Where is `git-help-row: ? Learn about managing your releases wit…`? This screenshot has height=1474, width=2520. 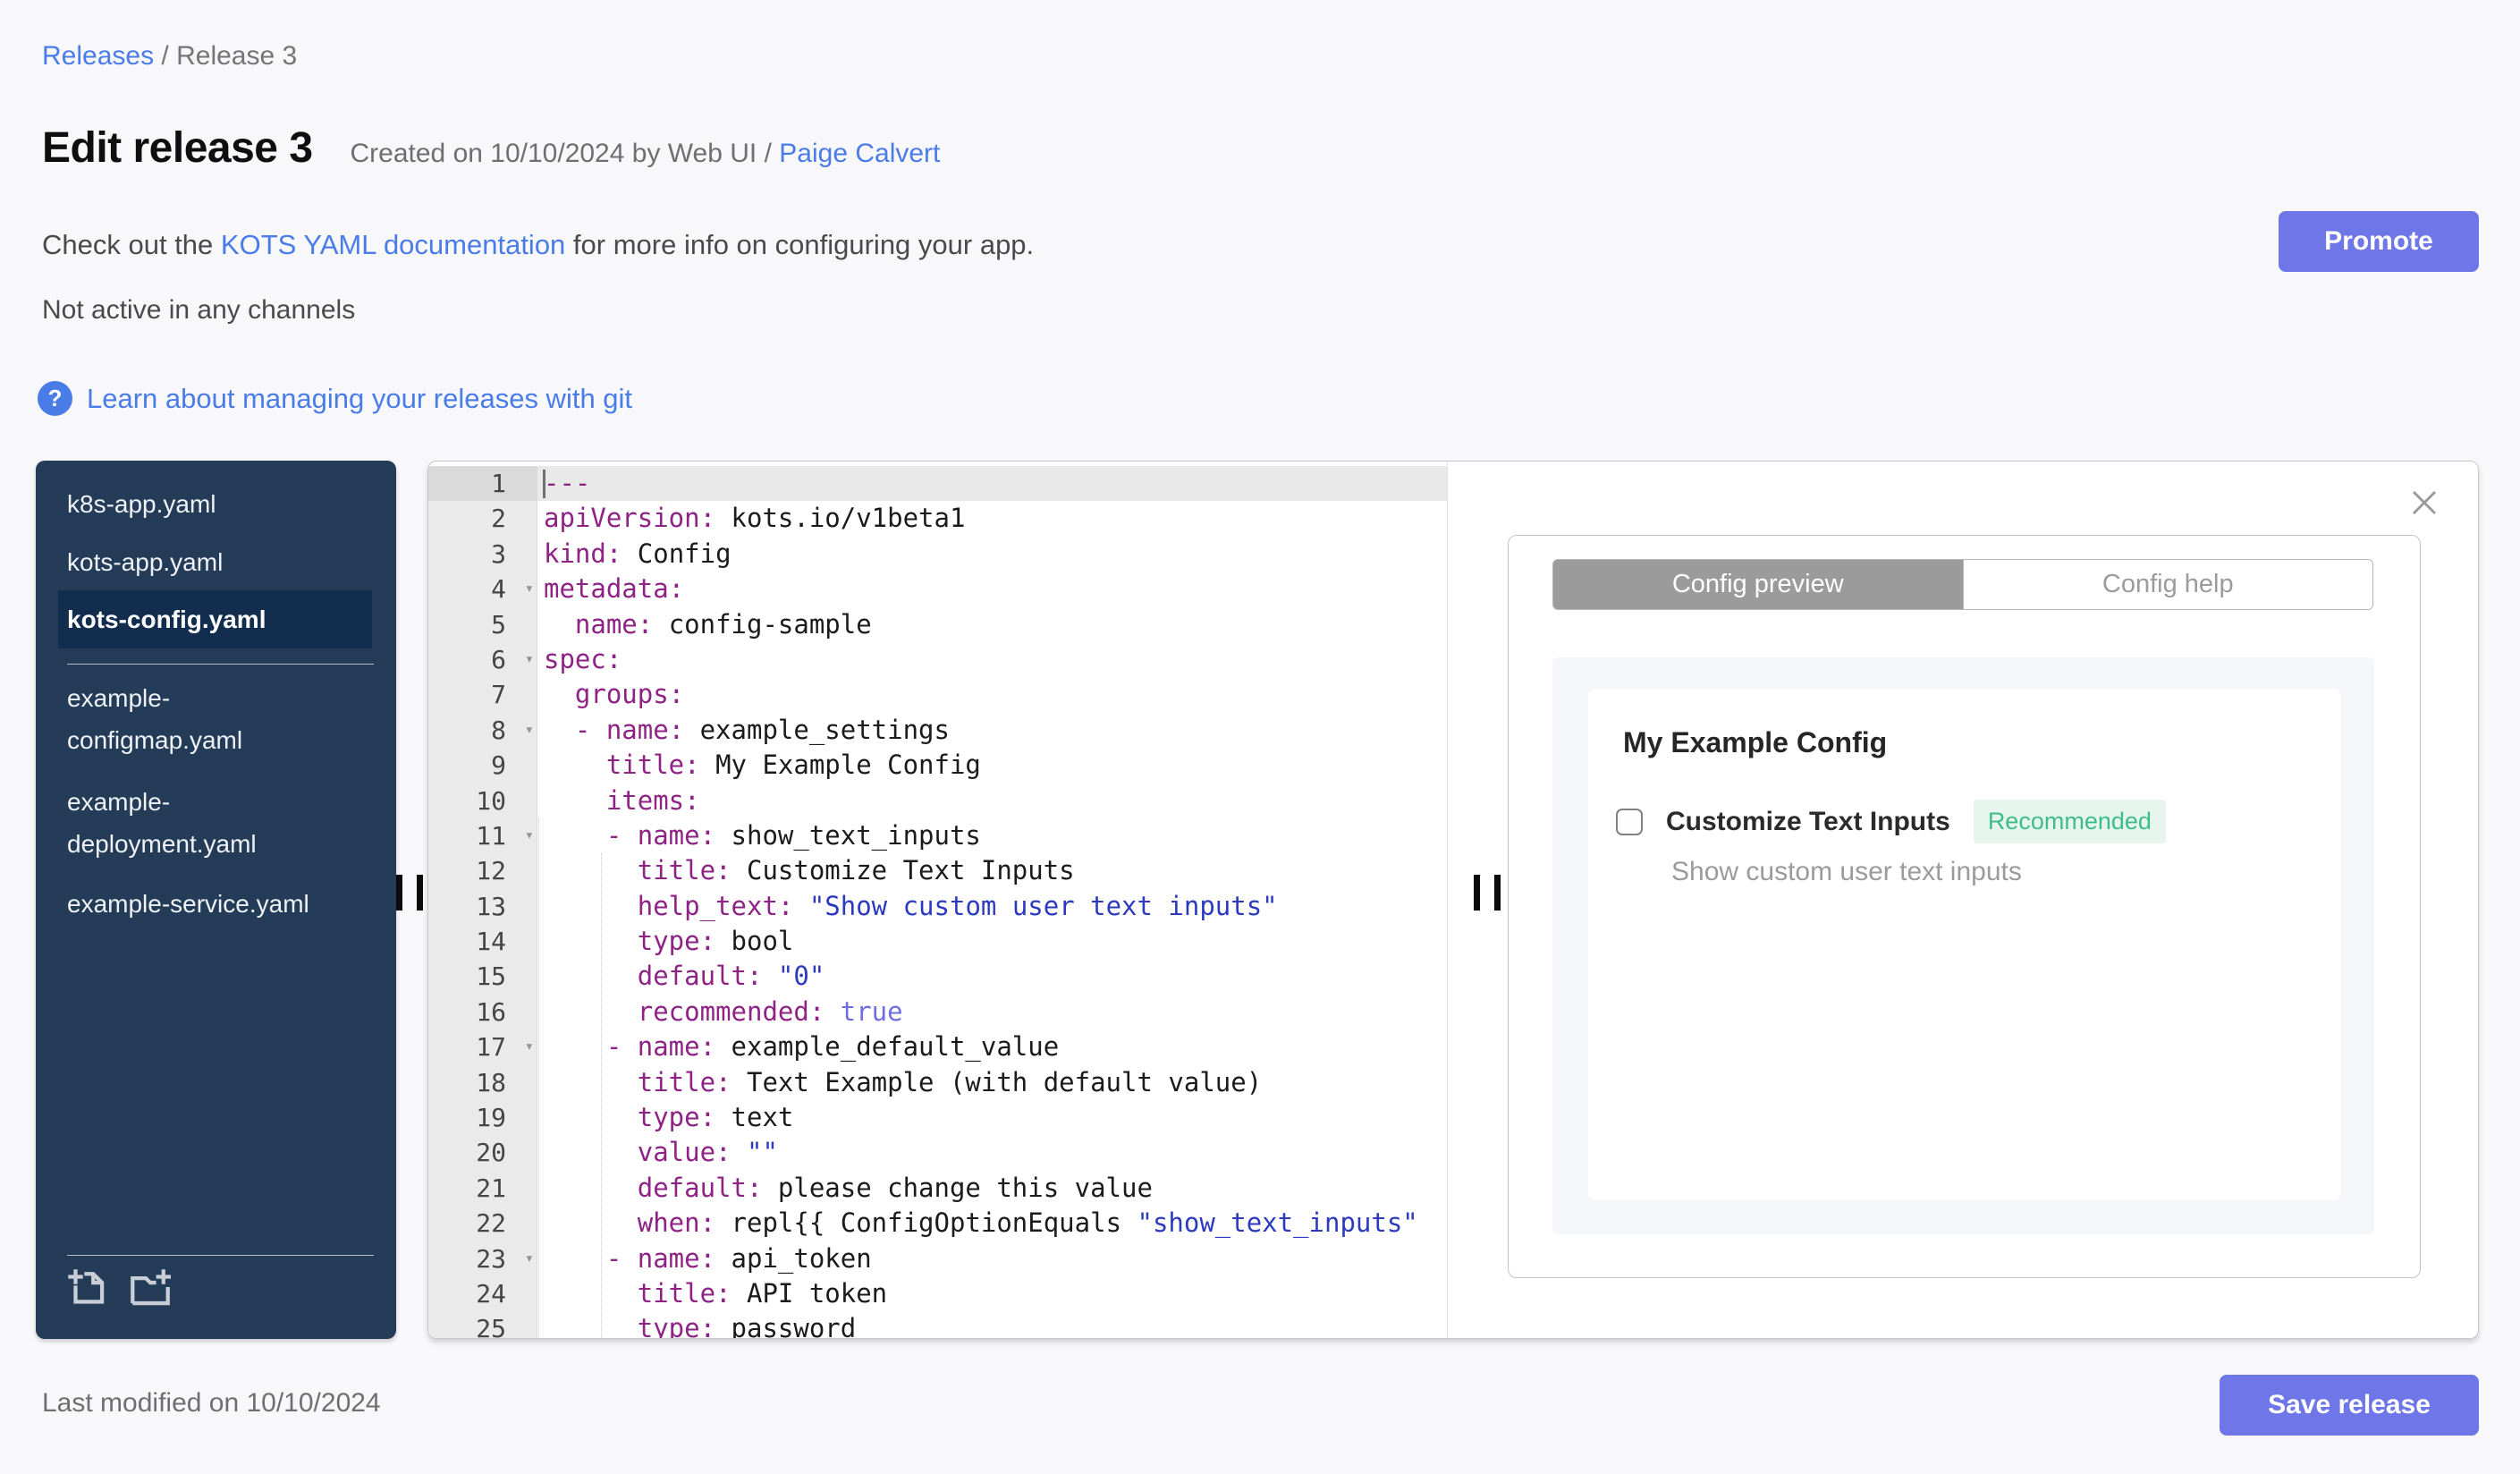 git-help-row: ? Learn about managing your releases wit… is located at coordinates (335, 398).